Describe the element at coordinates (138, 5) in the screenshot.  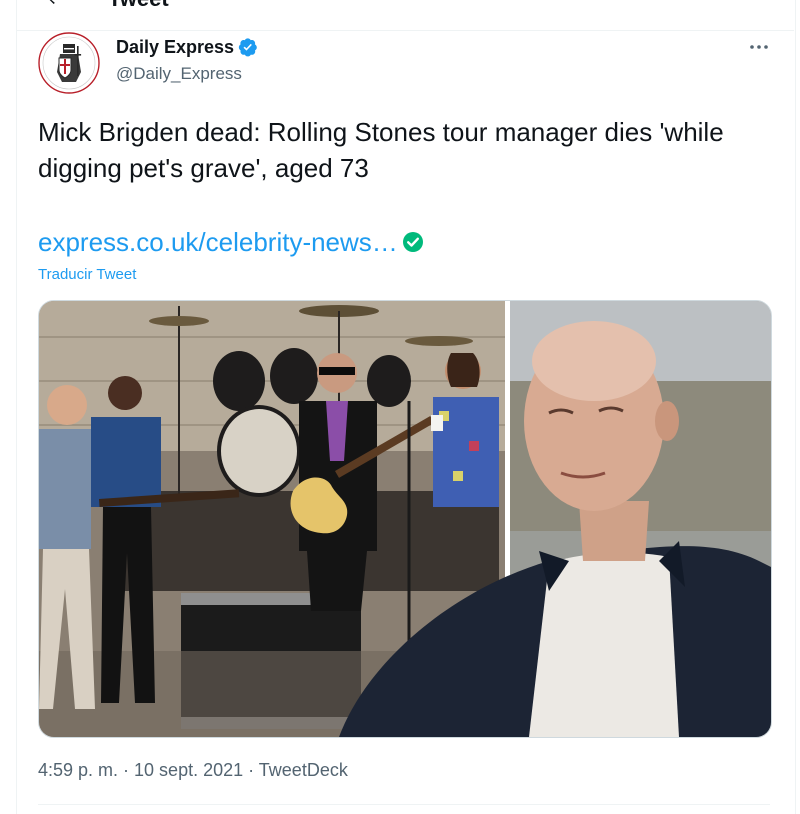
I see `page-title: Tweet` at that location.